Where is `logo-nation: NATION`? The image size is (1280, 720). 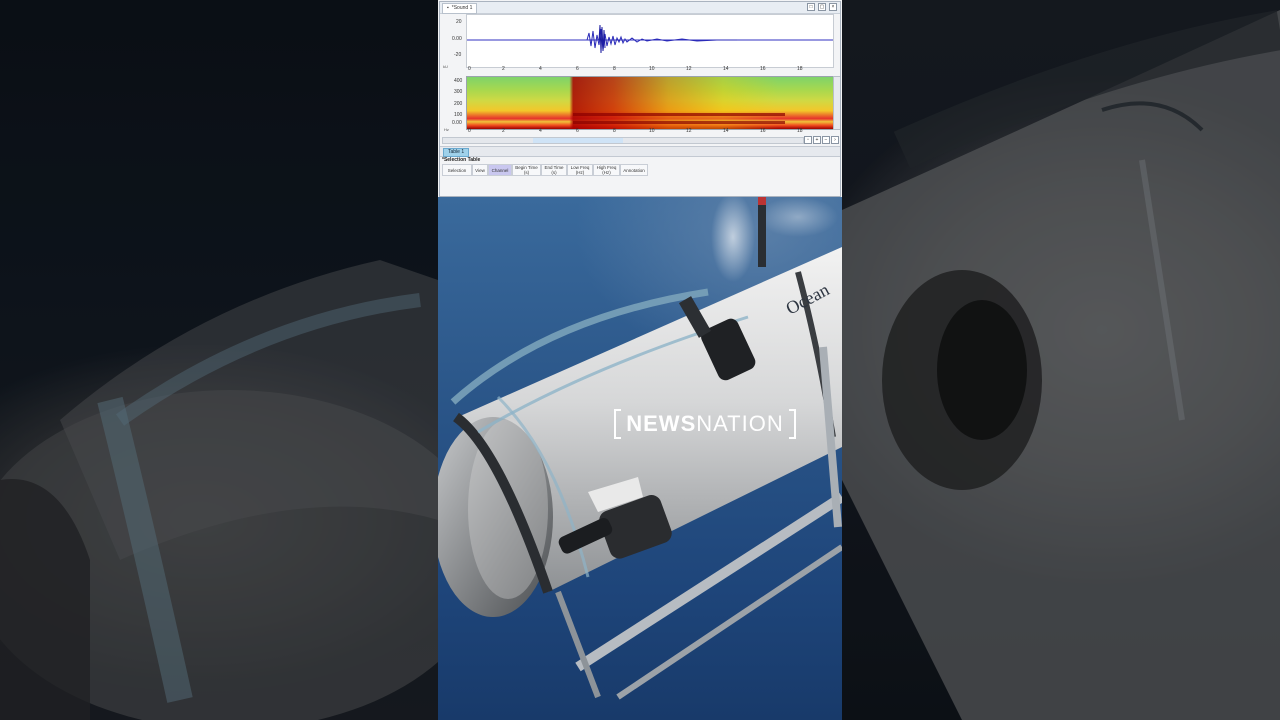
logo-nation: NATION is located at coordinates (740, 423).